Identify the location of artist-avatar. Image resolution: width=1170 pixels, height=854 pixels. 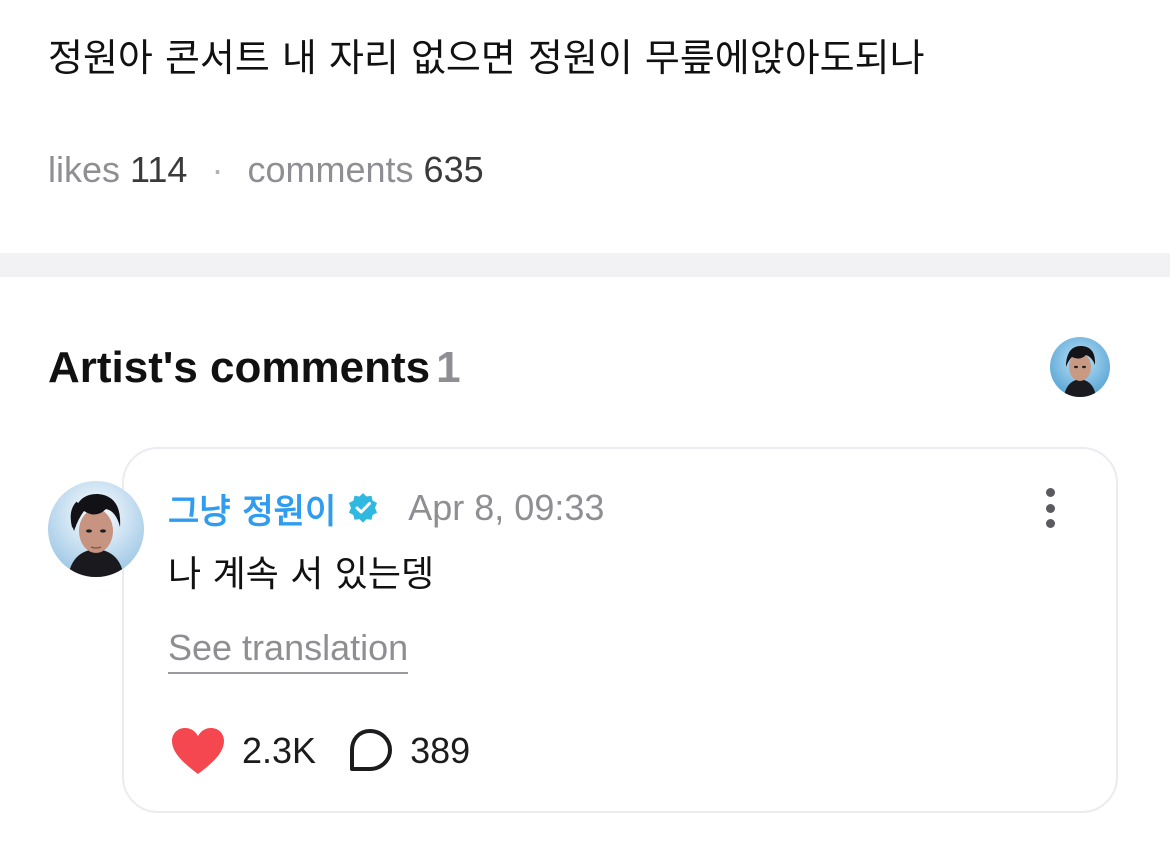
(1080, 367).